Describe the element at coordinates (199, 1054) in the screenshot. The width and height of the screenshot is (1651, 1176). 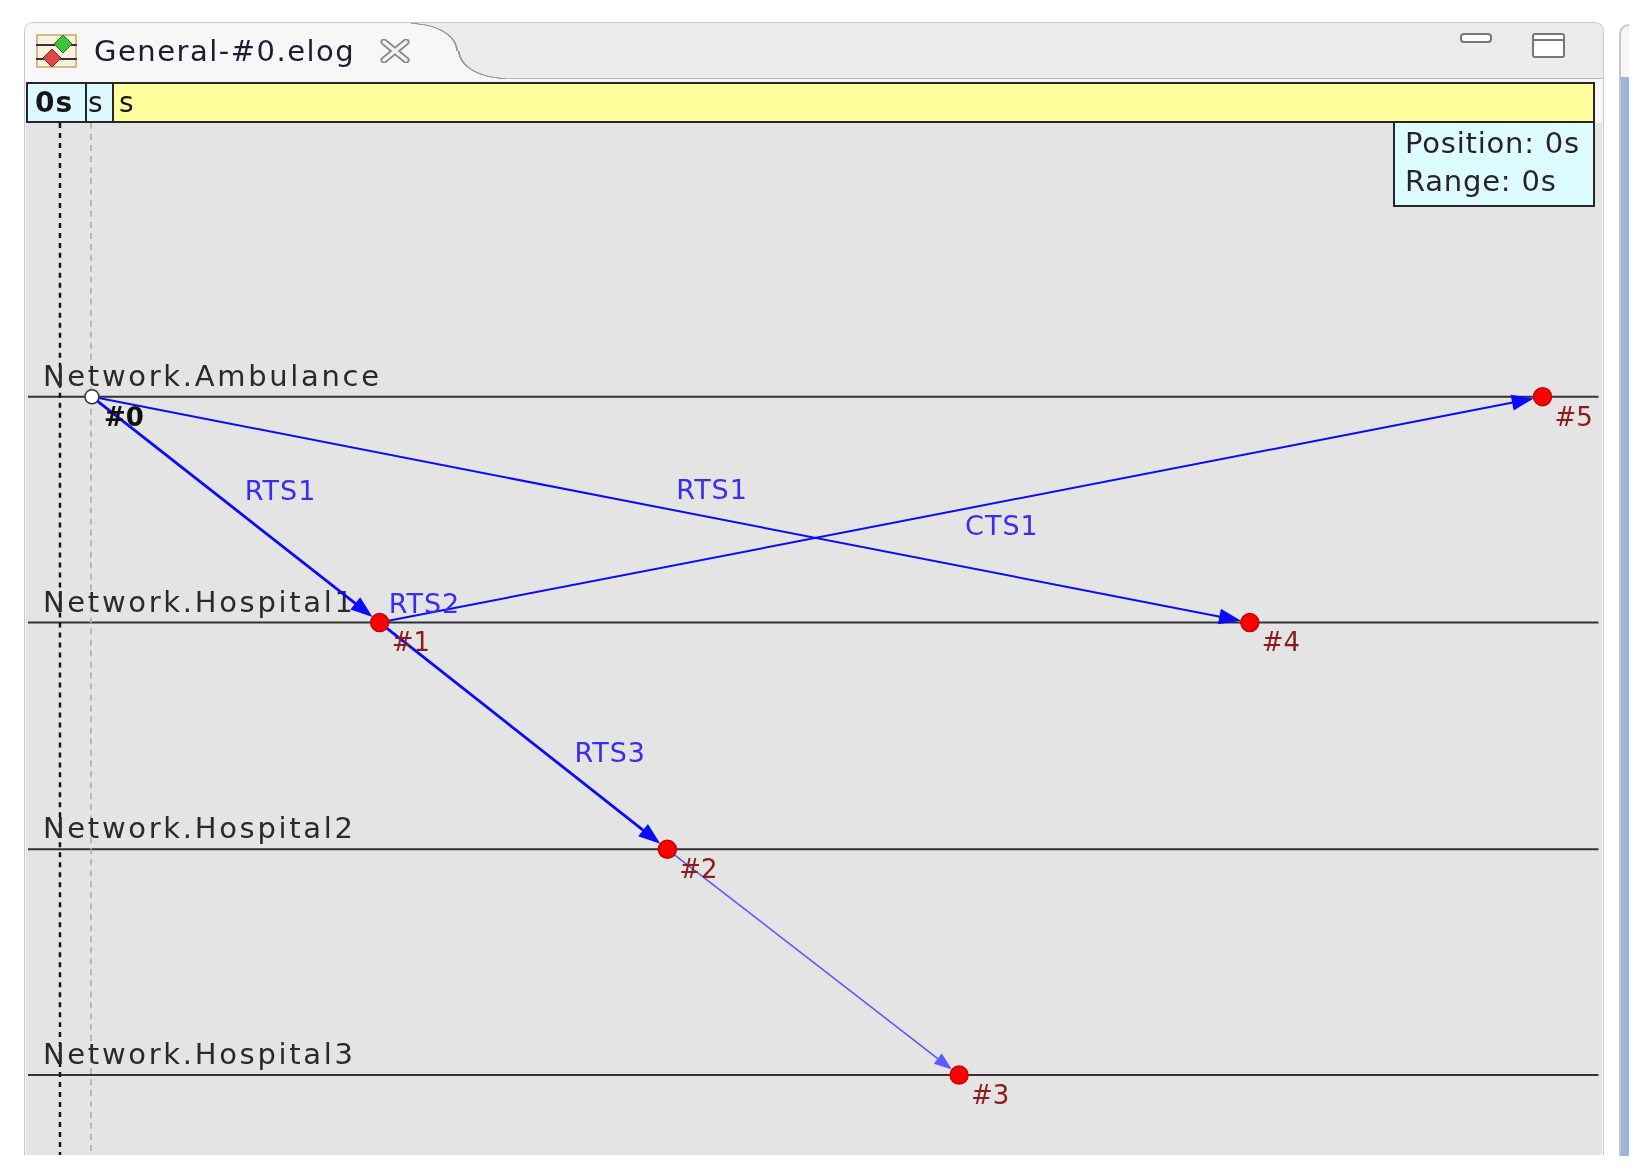
I see `axis-label: Network.Hospital3` at that location.